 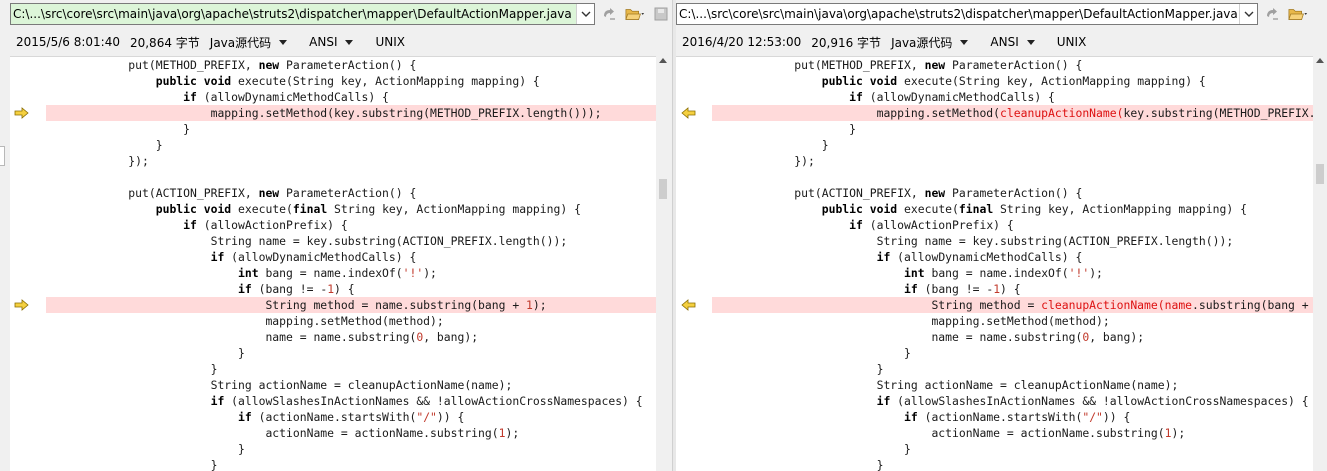 I want to click on right-line-ending: UNIX, so click(x=1071, y=42).